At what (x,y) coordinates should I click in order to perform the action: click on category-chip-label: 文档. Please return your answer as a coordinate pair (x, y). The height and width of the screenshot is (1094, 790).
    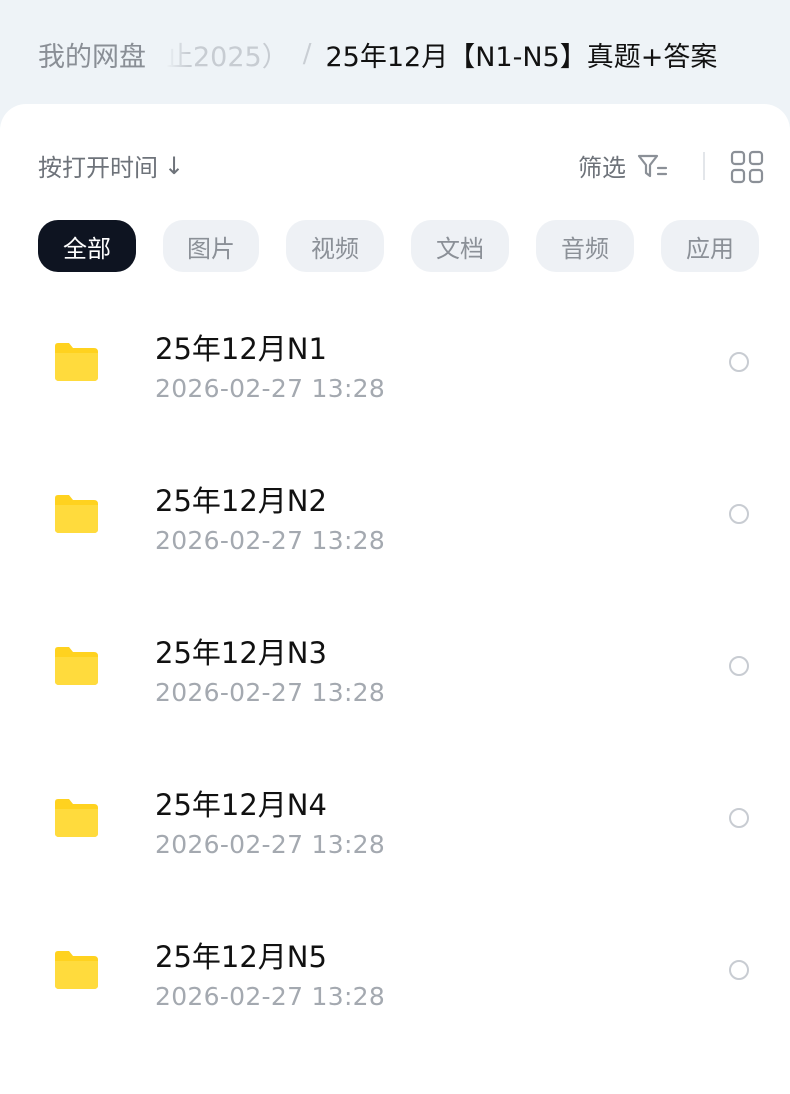
    Looking at the image, I should click on (460, 248).